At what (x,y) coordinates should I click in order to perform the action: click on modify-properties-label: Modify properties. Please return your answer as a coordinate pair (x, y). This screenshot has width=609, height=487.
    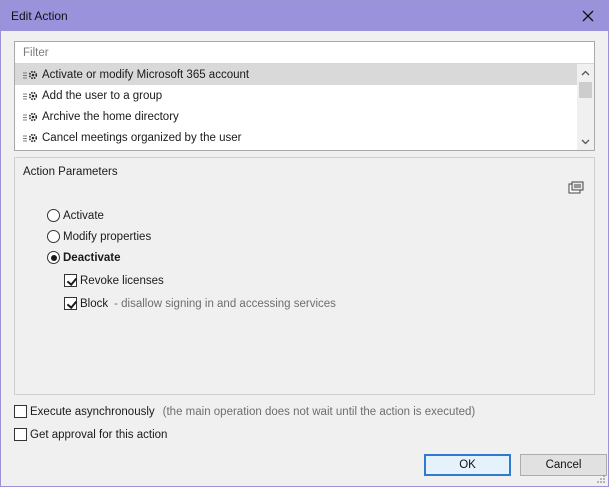
    Looking at the image, I should click on (107, 236).